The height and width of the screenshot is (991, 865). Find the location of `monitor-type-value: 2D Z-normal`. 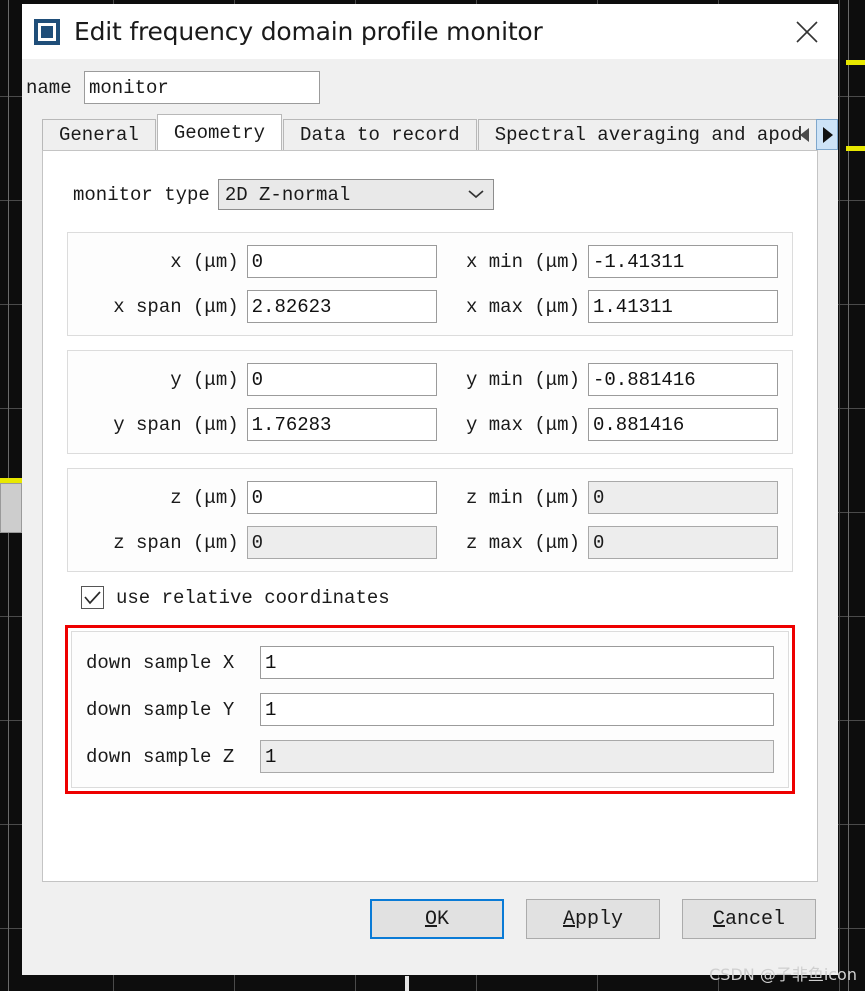

monitor-type-value: 2D Z-normal is located at coordinates (287, 194).